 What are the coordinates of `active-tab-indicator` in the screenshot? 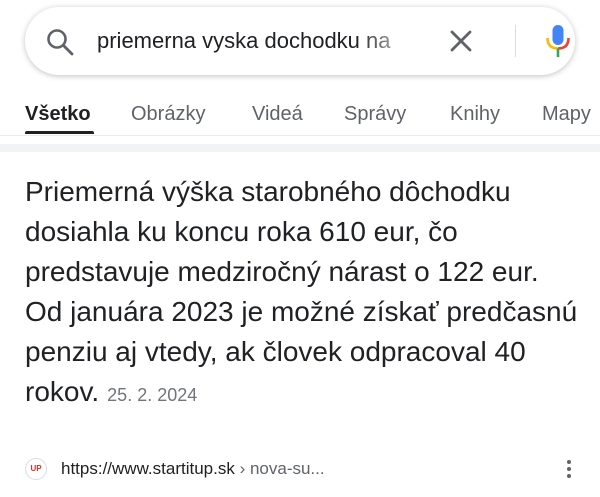 It's located at (59, 132).